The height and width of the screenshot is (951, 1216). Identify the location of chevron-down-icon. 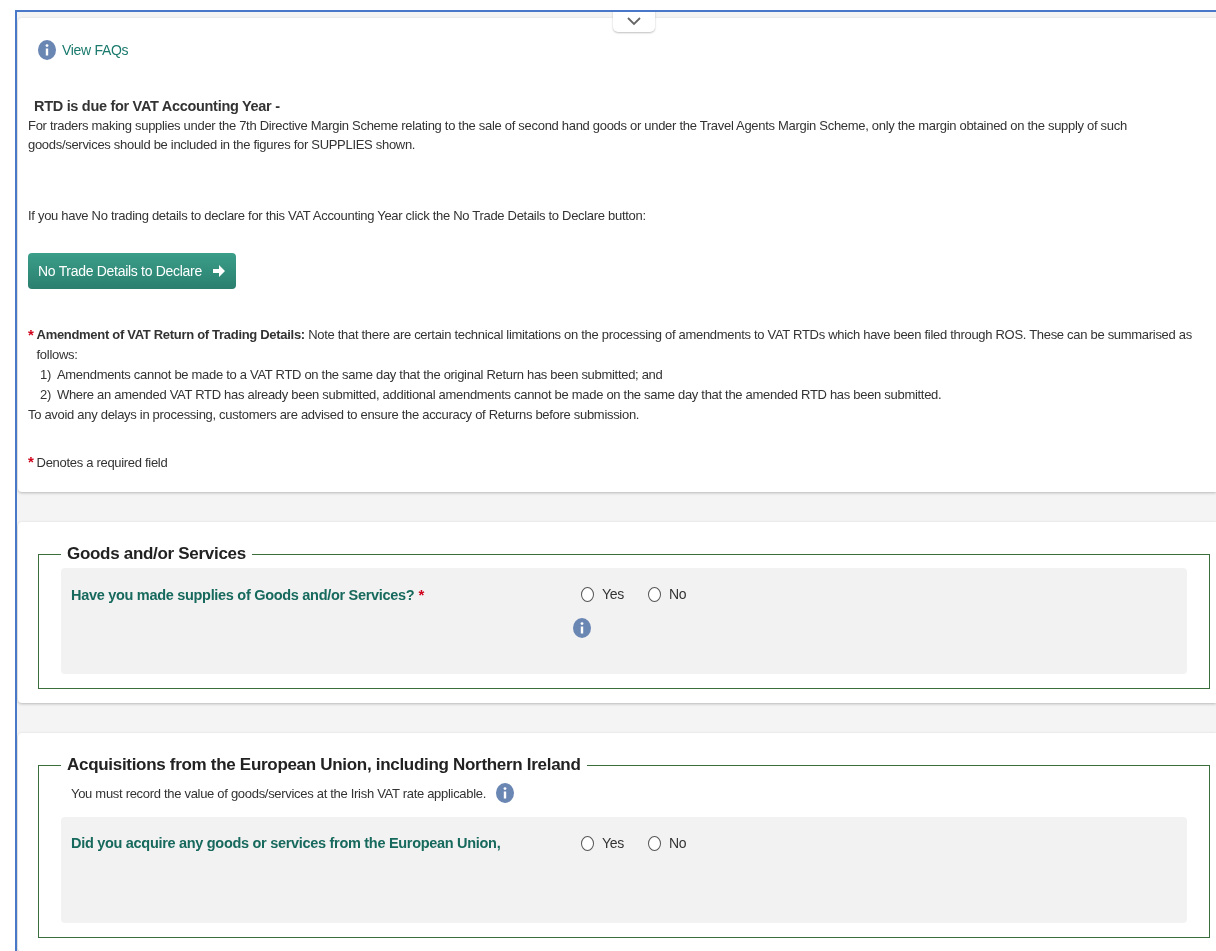
(634, 21).